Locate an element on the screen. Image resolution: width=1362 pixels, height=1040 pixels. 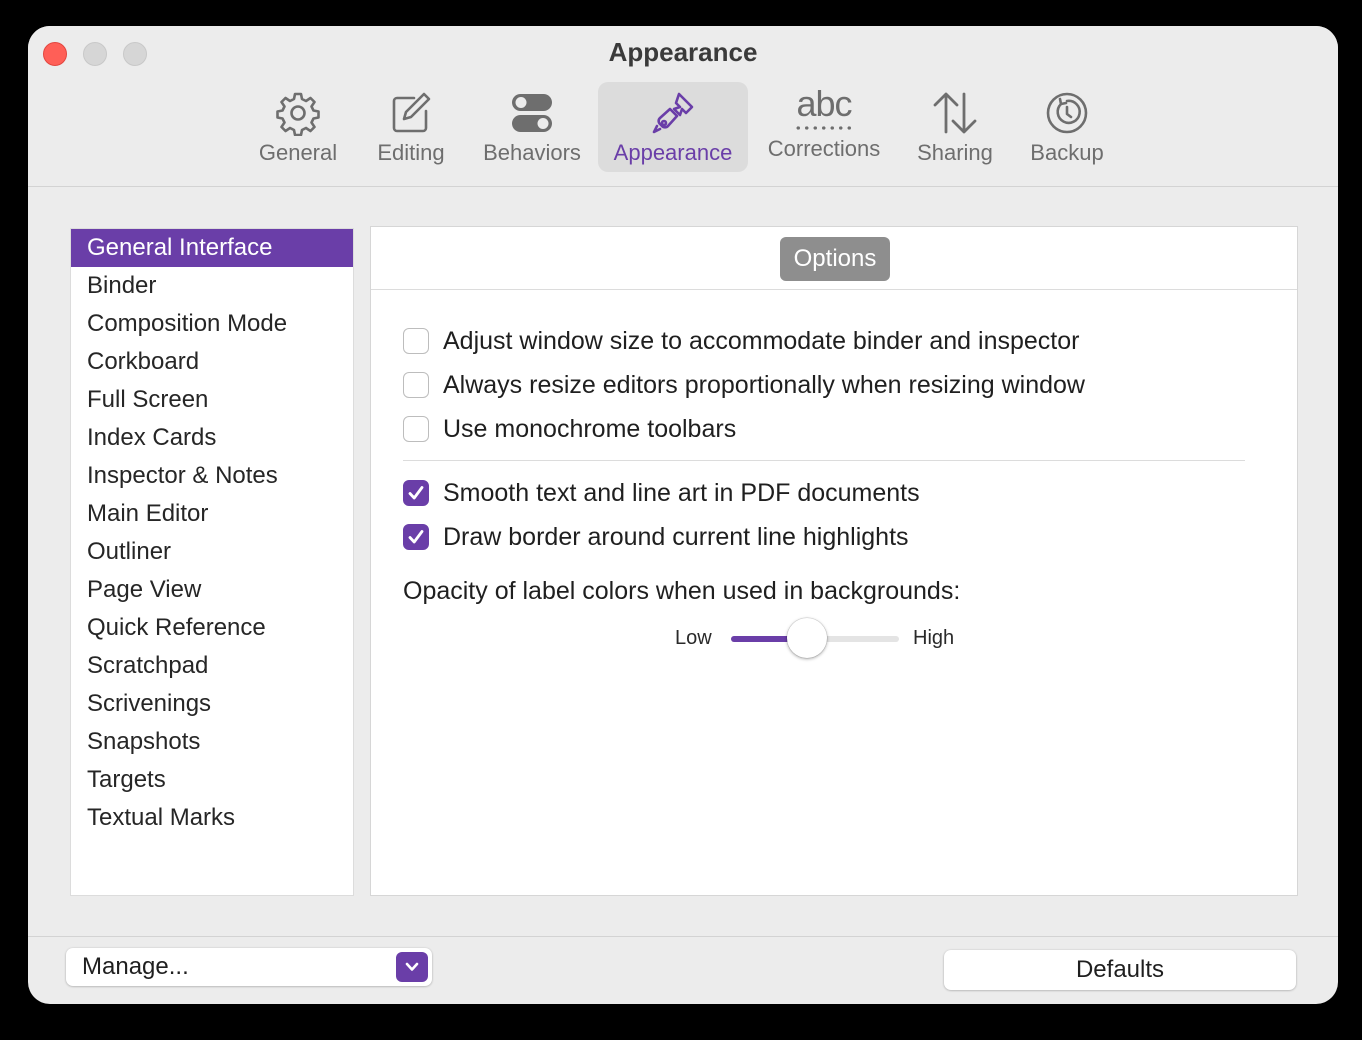
defaults-button: Defaults is located at coordinates (1120, 970).